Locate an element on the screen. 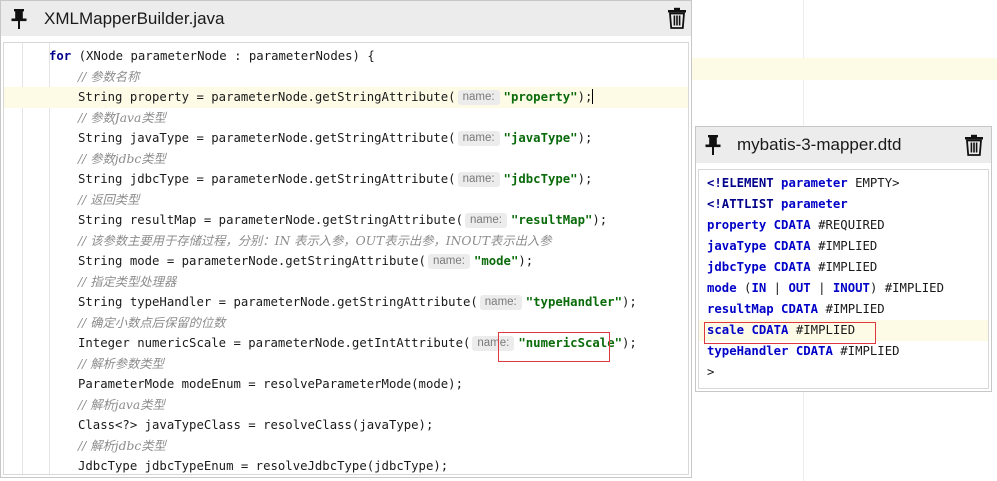 The image size is (997, 481). dtd-keyword: <!ATTLIST is located at coordinates (740, 204).